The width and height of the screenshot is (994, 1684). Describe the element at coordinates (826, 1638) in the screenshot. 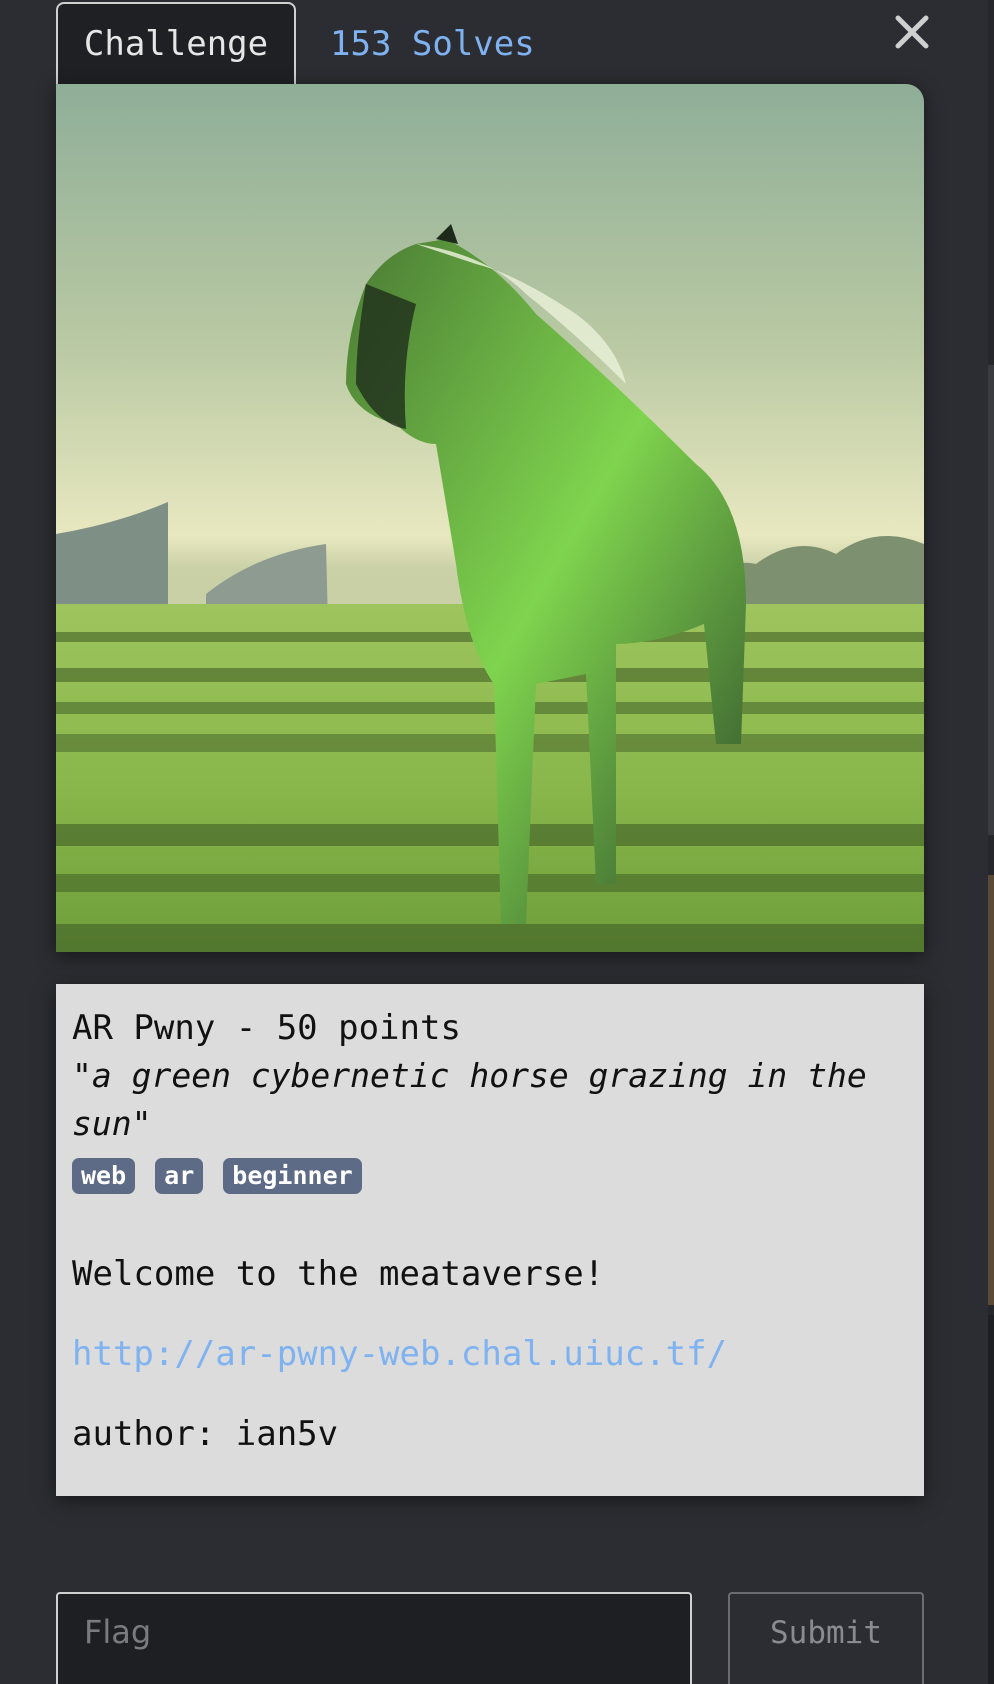

I see `submit-button: Submit` at that location.